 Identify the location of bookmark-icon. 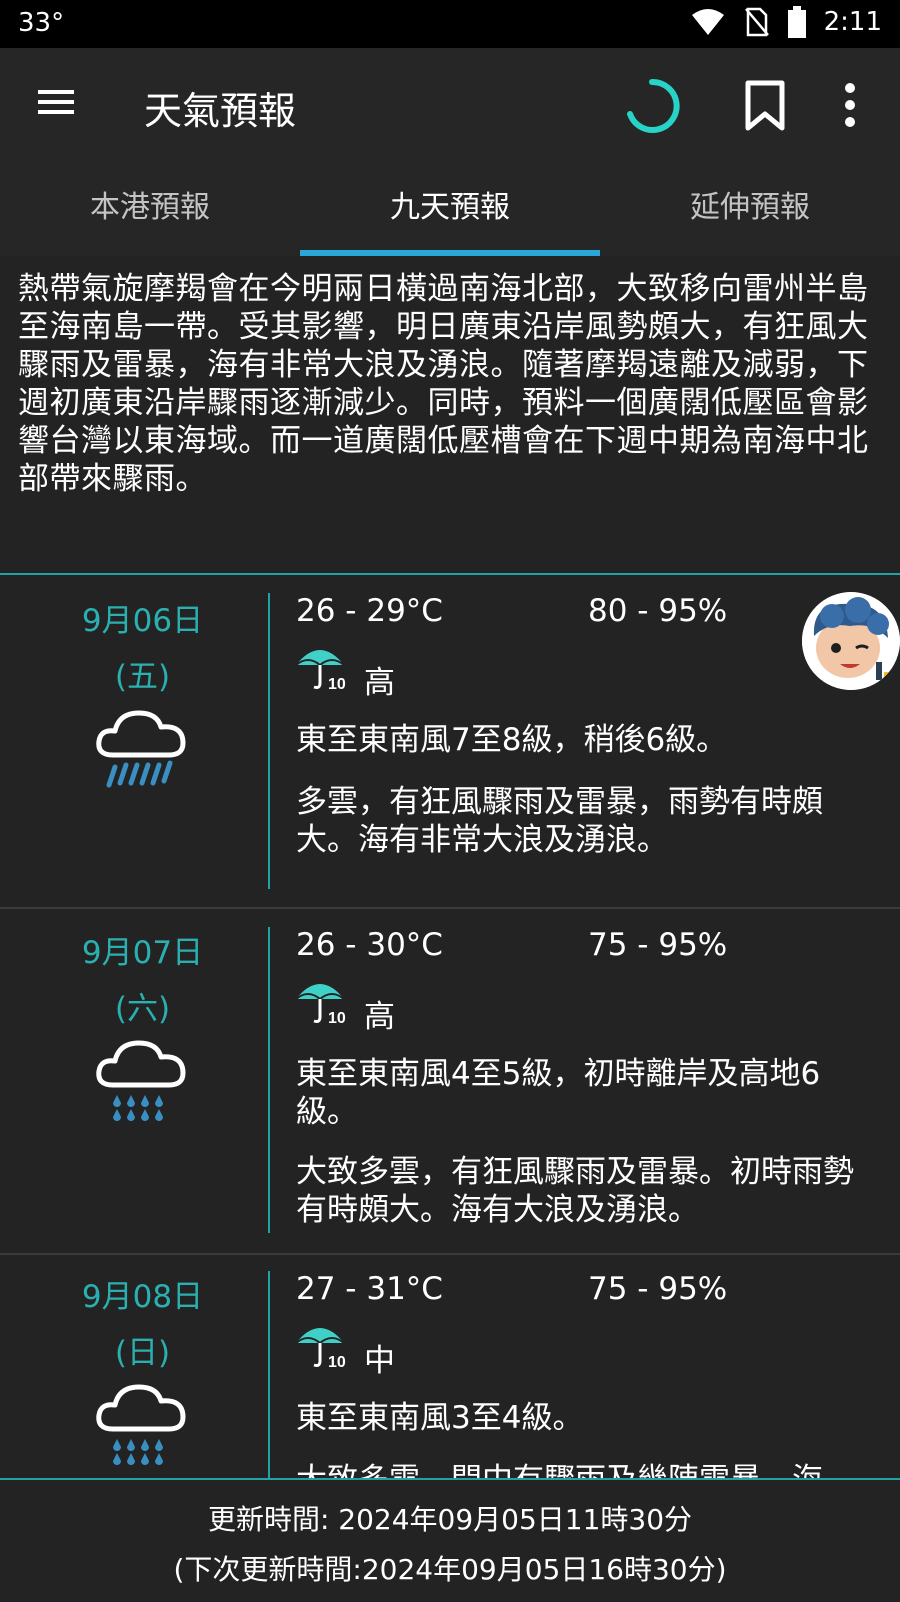
(765, 106).